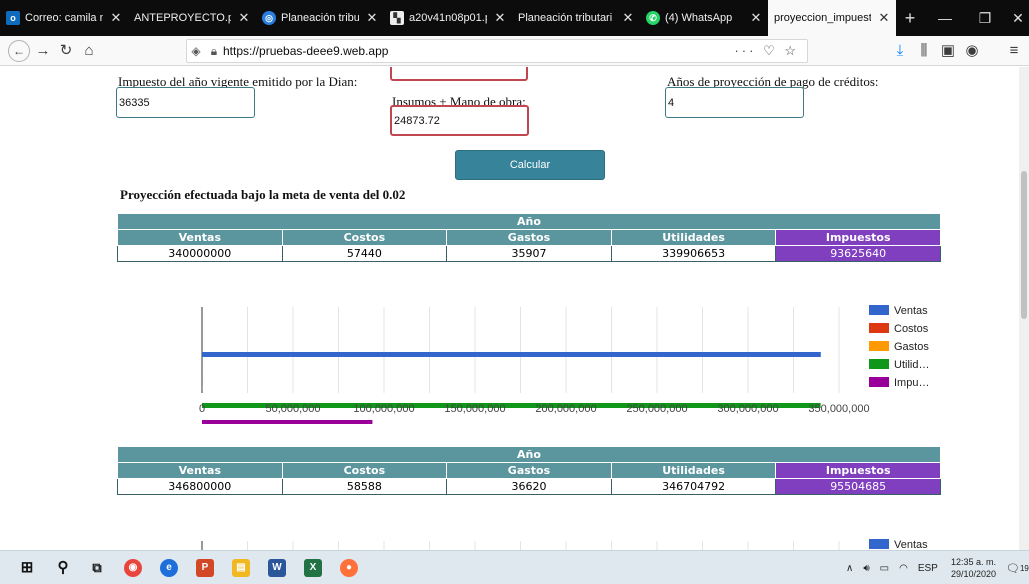 Image resolution: width=1029 pixels, height=584 pixels. I want to click on powerpoint-icon: P, so click(205, 568).